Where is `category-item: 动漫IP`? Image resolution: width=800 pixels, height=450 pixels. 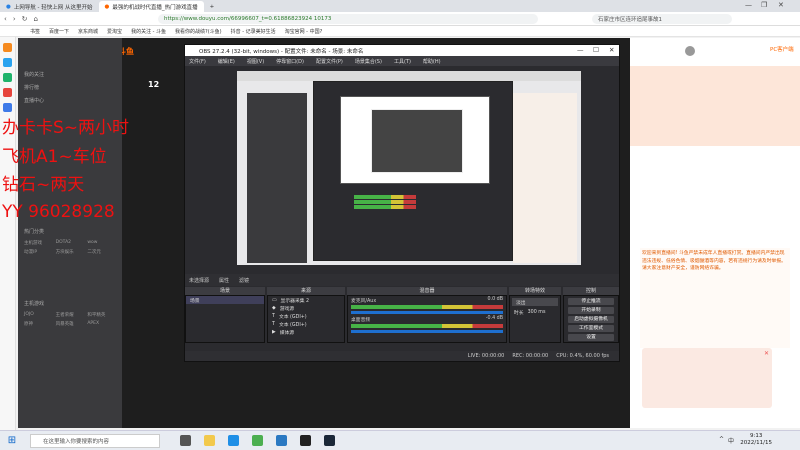 category-item: 动漫IP is located at coordinates (38, 252).